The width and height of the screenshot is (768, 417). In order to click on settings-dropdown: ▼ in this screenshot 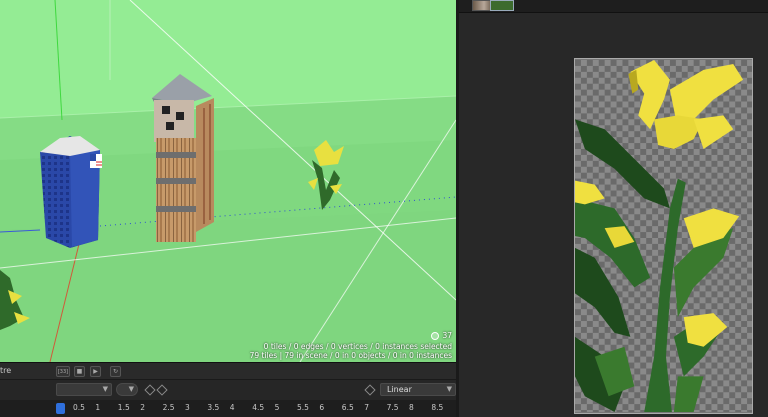, I will do `click(127, 389)`.